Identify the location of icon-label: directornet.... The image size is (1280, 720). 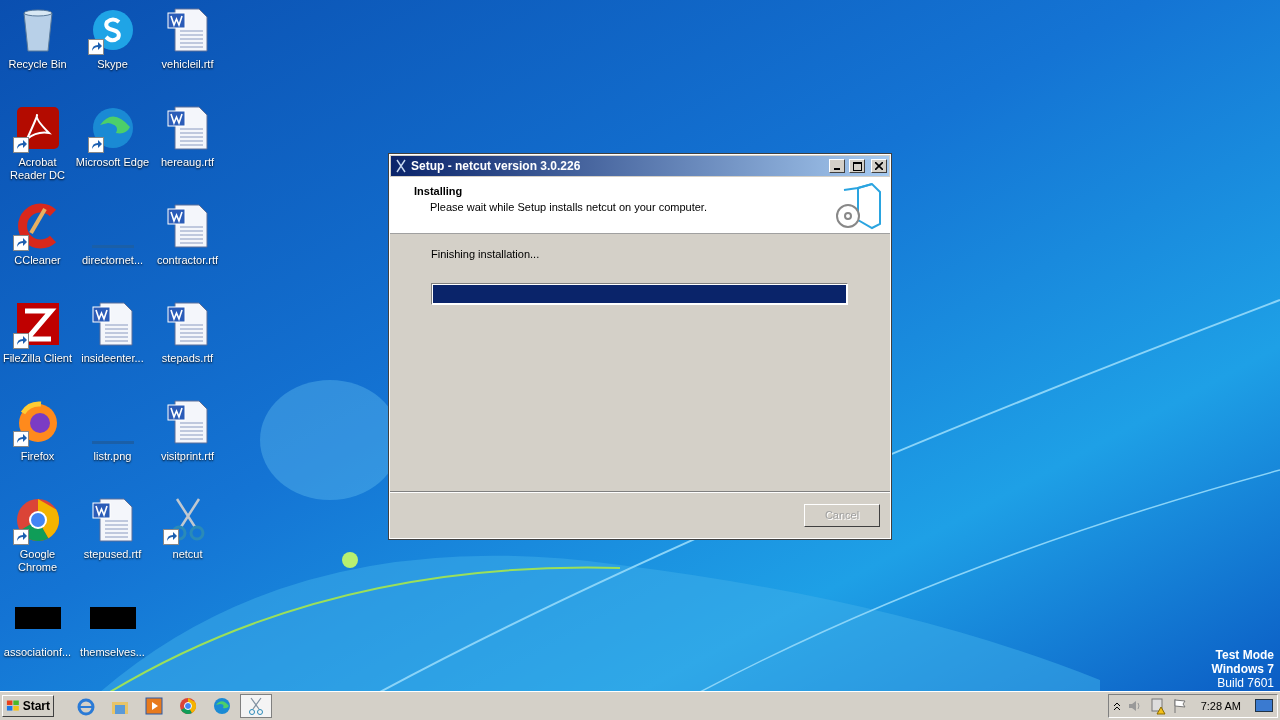
(112, 260).